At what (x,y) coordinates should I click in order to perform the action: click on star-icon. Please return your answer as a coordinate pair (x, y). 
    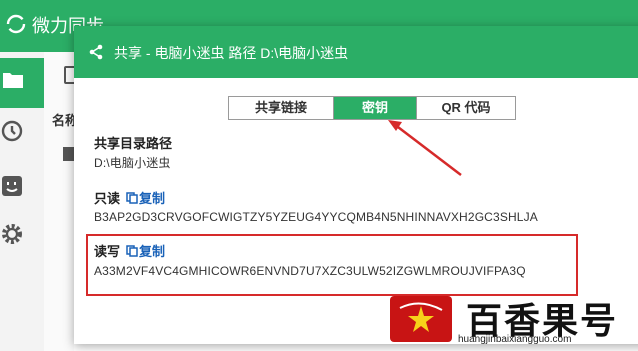
    Looking at the image, I should click on (421, 317).